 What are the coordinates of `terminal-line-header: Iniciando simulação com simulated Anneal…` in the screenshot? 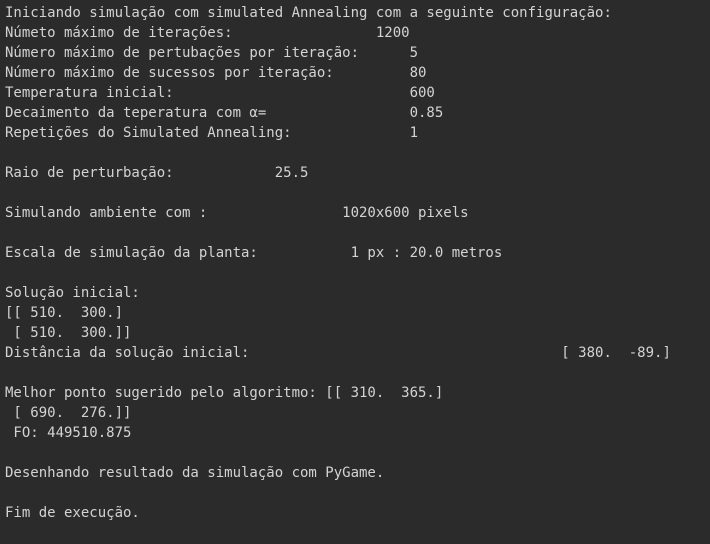 It's located at (308, 13).